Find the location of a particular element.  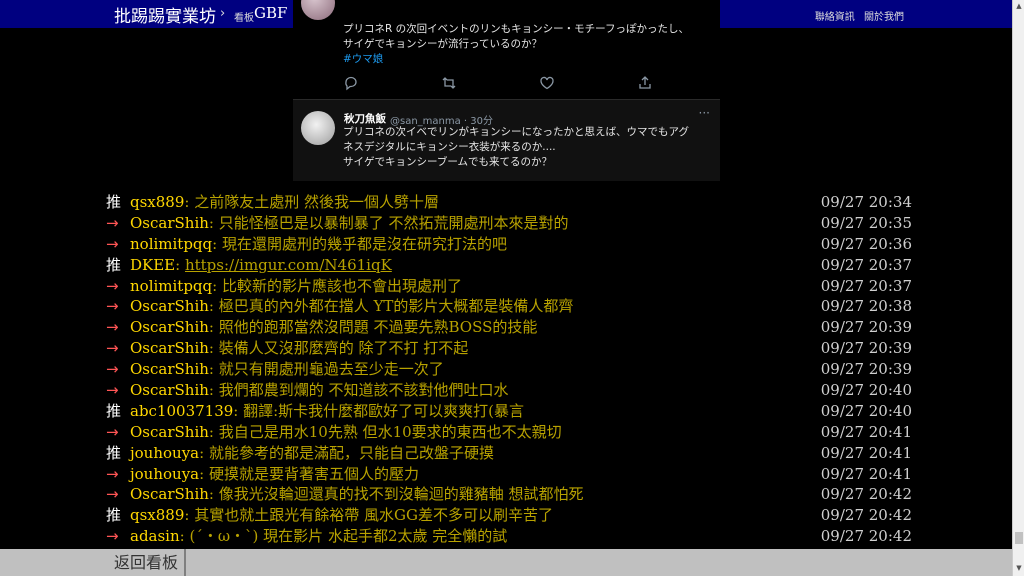

scrollbar-thumb is located at coordinates (1019, 538).